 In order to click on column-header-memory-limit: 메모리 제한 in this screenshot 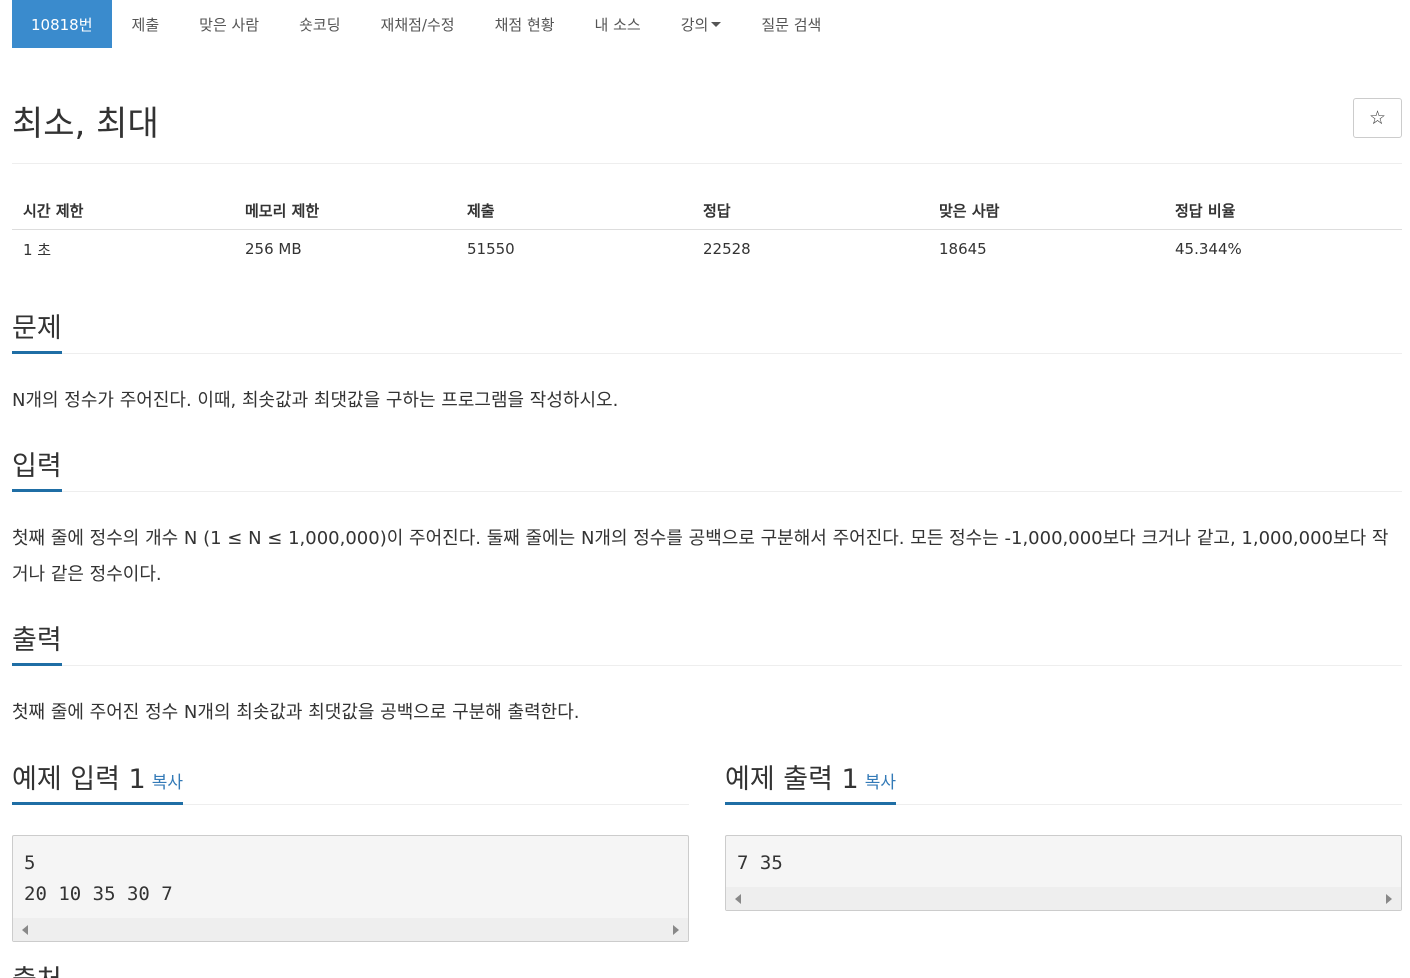, I will do `click(345, 211)`.